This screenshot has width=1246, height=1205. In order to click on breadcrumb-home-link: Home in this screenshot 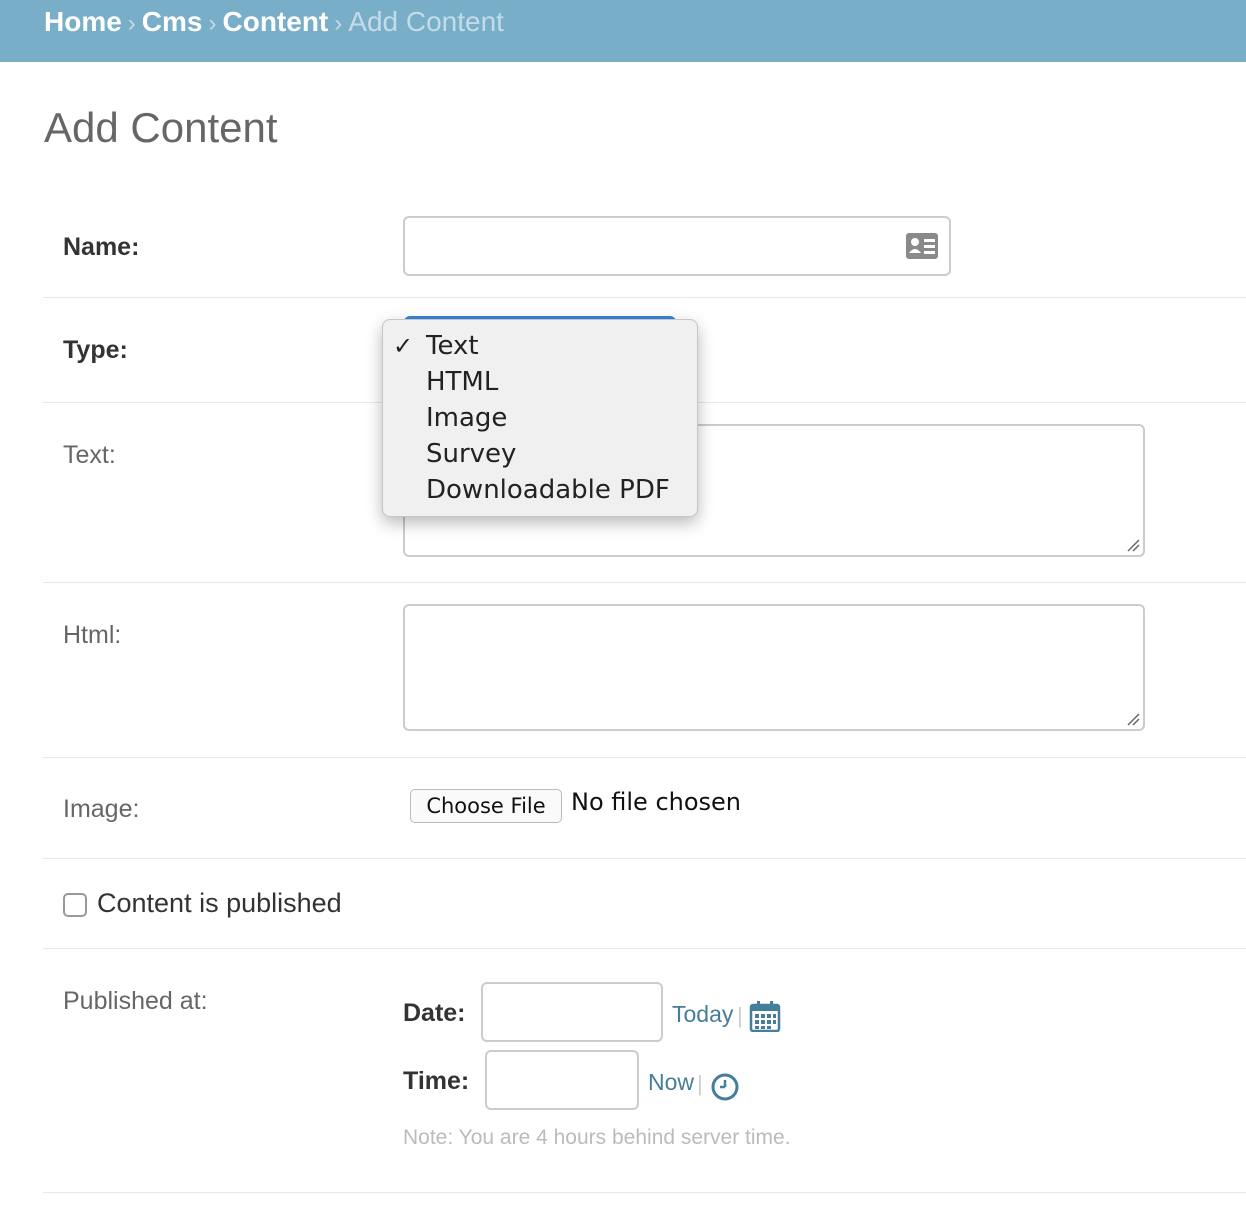, I will do `click(83, 21)`.